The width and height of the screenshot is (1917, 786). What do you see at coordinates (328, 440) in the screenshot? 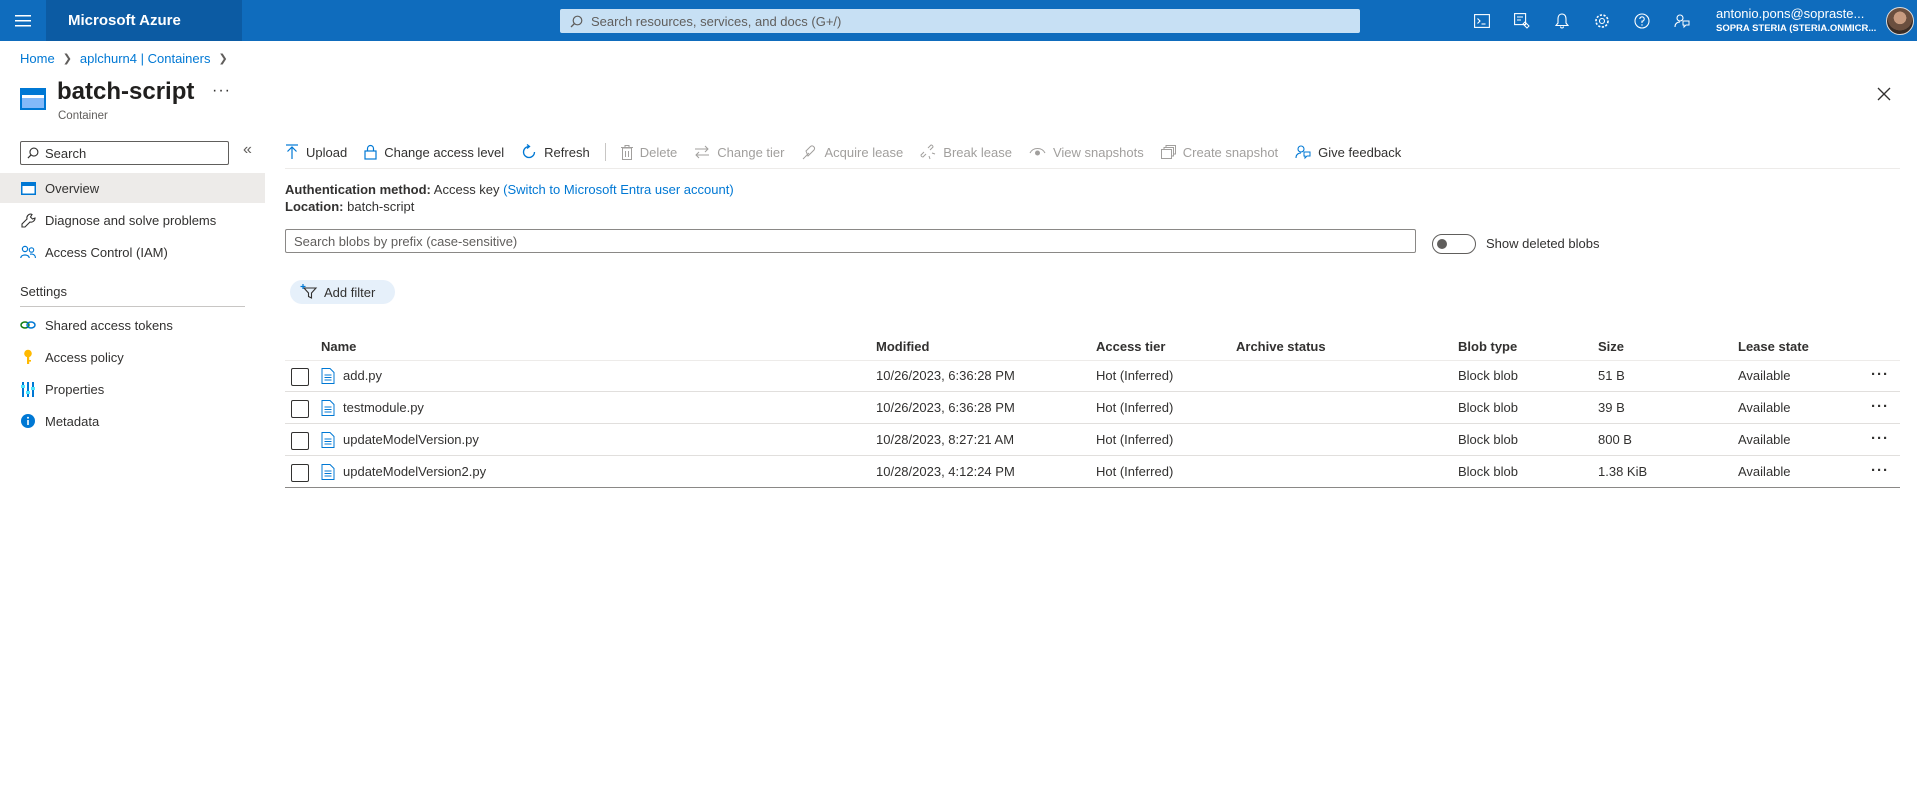
I see `file-icon` at bounding box center [328, 440].